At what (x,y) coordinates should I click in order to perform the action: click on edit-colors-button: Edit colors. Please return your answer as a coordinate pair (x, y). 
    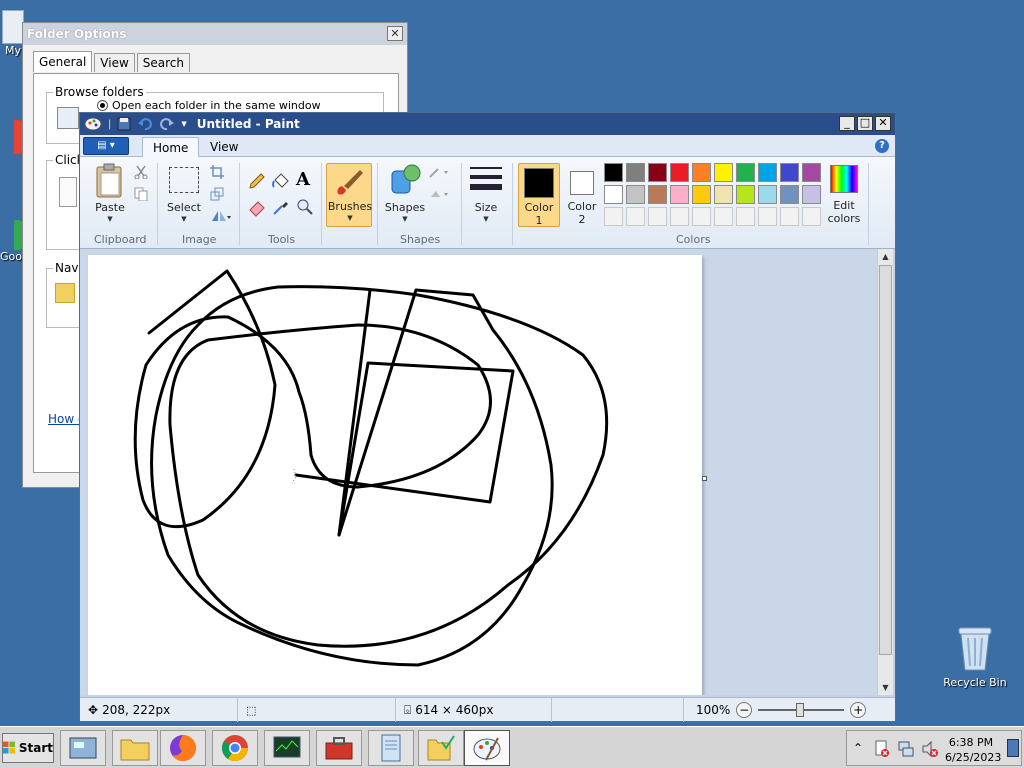
    Looking at the image, I should click on (844, 194).